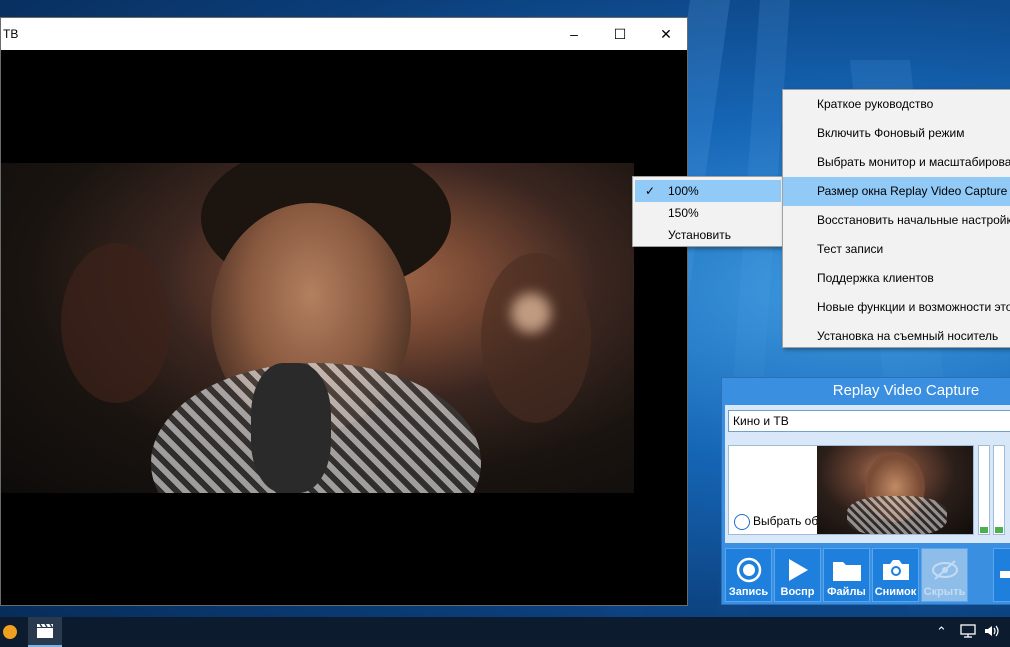 This screenshot has width=1010, height=647. I want to click on maximize-icon: ☐, so click(620, 33).